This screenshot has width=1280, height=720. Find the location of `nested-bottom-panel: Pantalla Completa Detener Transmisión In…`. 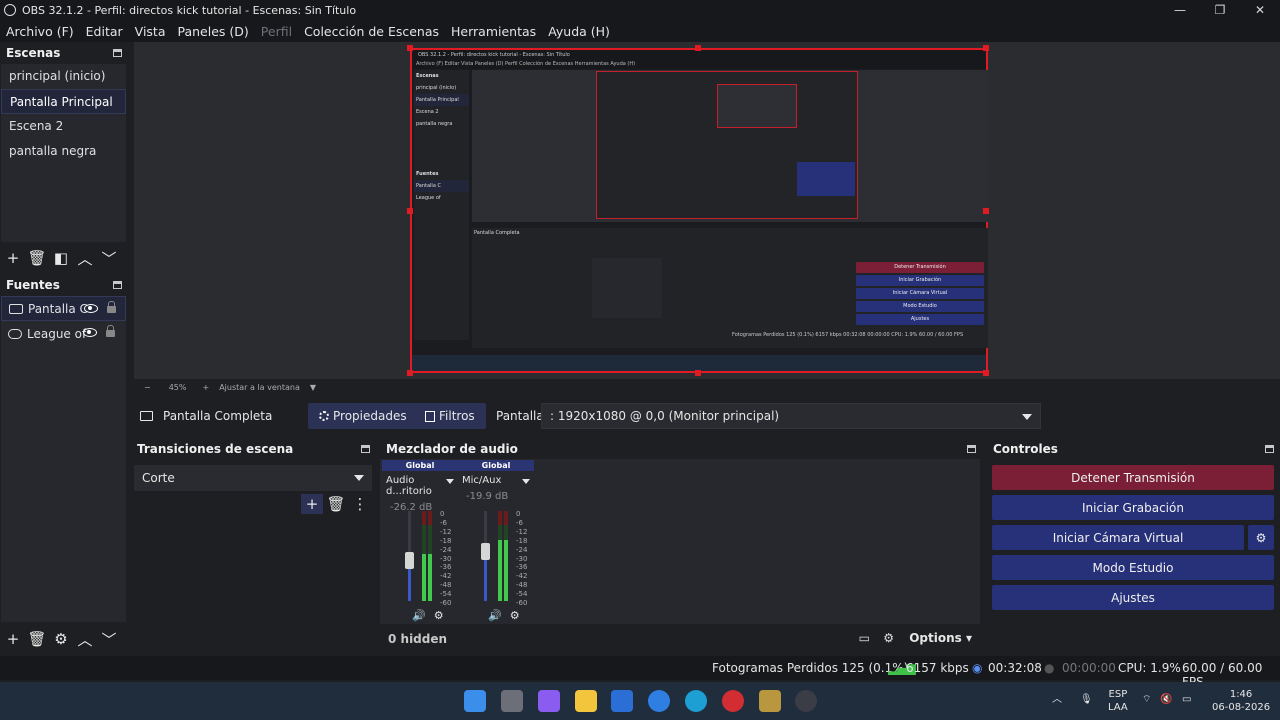

nested-bottom-panel: Pantalla Completa Detener Transmisión In… is located at coordinates (730, 288).